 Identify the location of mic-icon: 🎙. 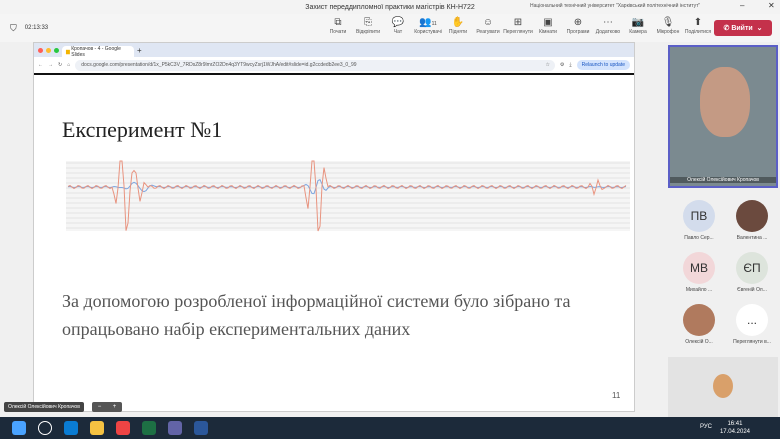
(668, 22).